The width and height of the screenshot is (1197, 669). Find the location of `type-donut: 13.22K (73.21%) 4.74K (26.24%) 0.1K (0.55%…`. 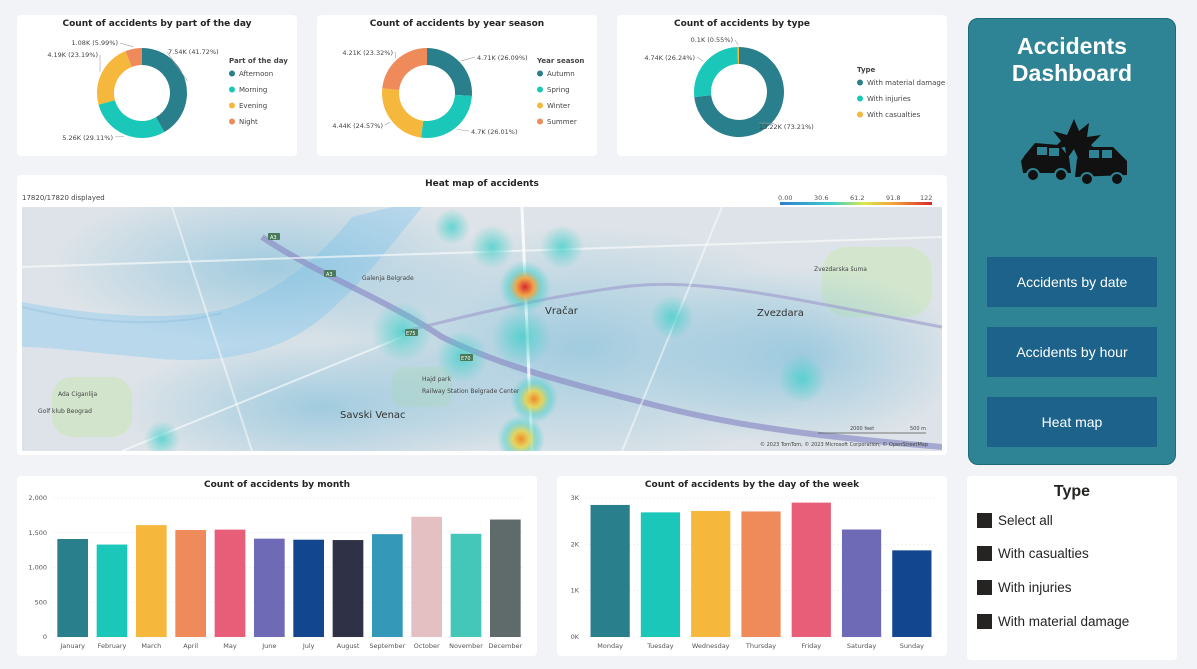

type-donut: 13.22K (73.21%) 4.74K (26.24%) 0.1K (0.55%… is located at coordinates (794, 86).